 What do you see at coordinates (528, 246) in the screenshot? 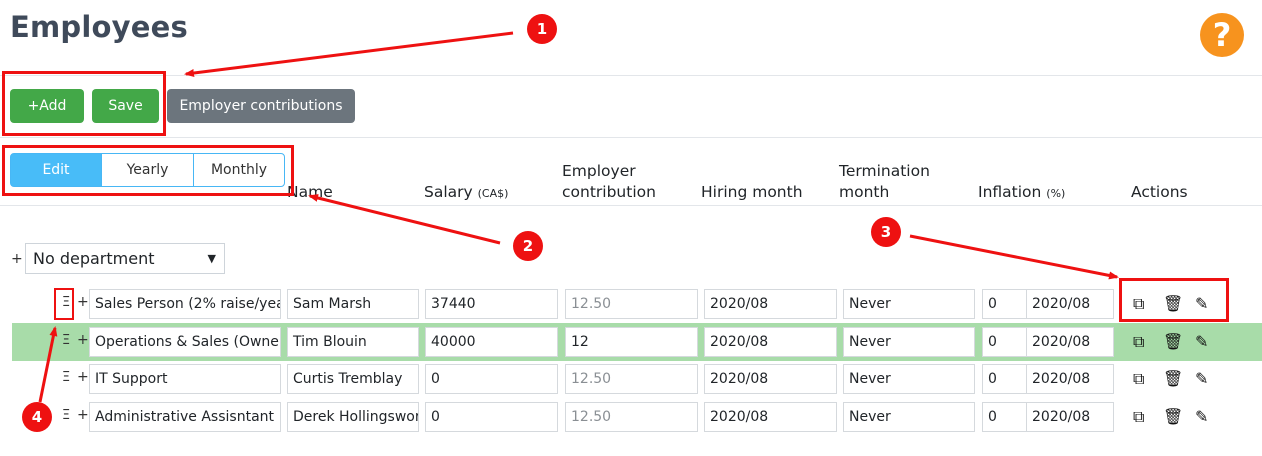
I see `annotation-badge-2: 2` at bounding box center [528, 246].